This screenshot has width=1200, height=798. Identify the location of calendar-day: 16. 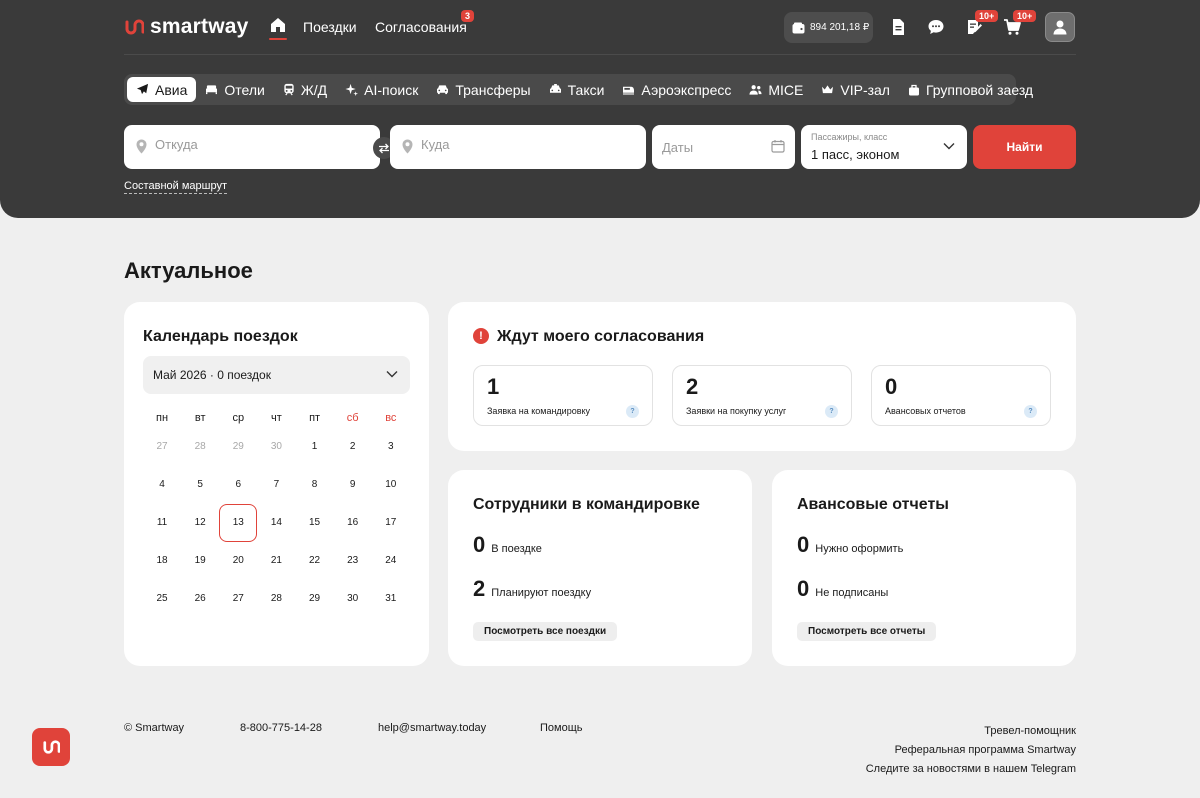
(353, 523).